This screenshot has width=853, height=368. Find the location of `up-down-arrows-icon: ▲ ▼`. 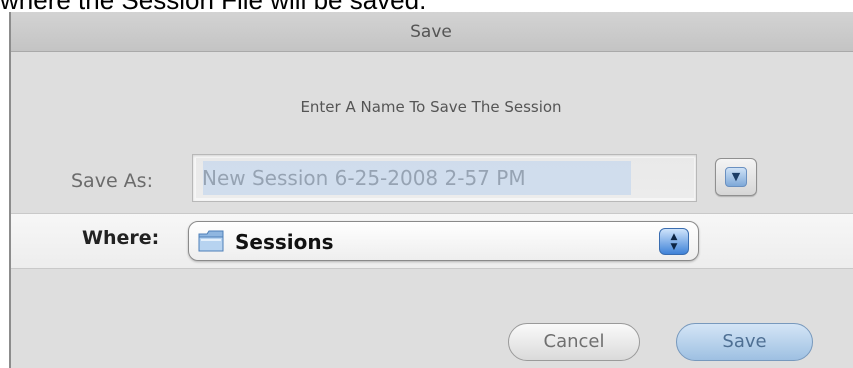

up-down-arrows-icon: ▲ ▼ is located at coordinates (674, 241).